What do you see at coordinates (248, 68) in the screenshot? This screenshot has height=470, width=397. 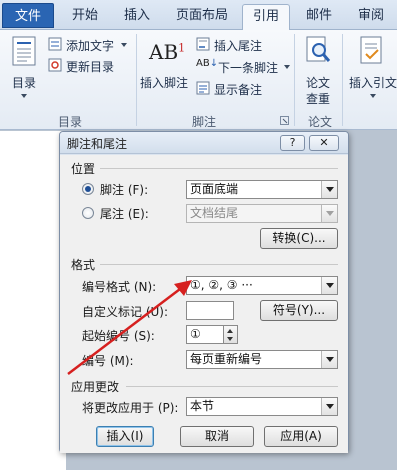 I see `next-footnote-label: 下一条脚注` at bounding box center [248, 68].